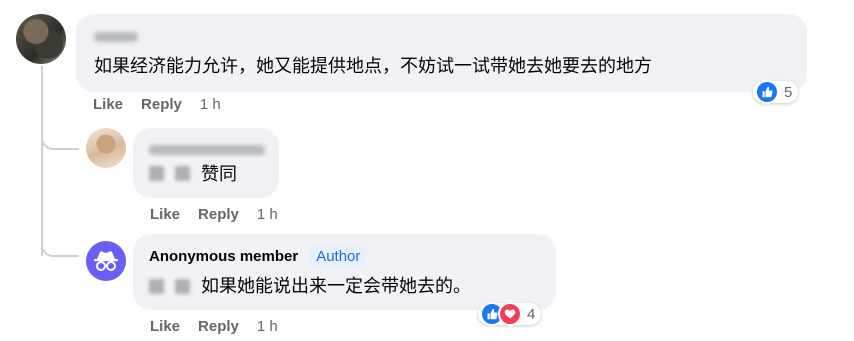 Image resolution: width=854 pixels, height=341 pixels. I want to click on comment-text: 如果经济能力允许，她又能提供地点，不妨试一试带她去她要去的地方, so click(373, 66).